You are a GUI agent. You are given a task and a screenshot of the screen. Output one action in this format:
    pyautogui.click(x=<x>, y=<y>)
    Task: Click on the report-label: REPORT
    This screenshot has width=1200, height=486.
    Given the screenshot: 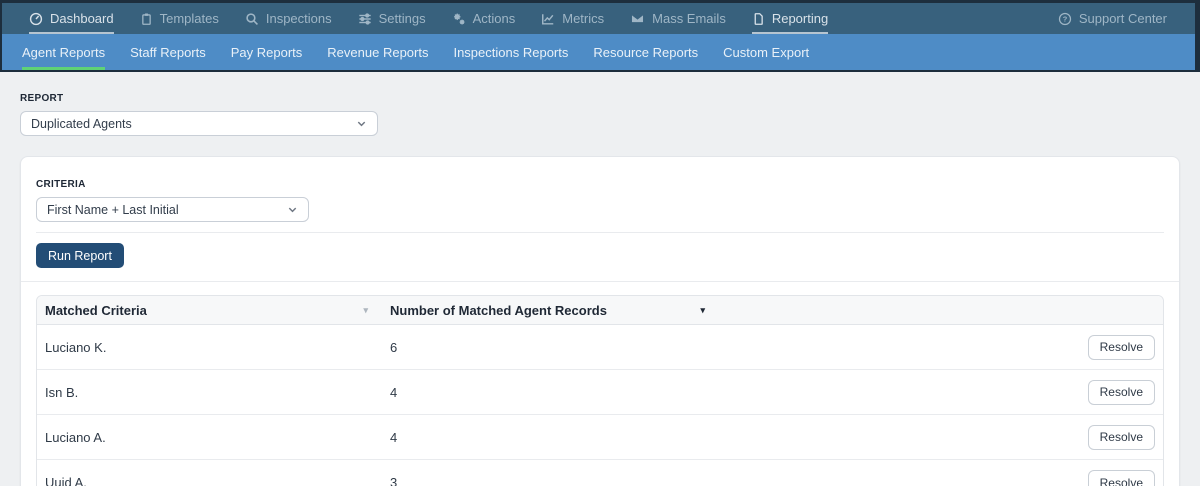 What is the action you would take?
    pyautogui.click(x=42, y=98)
    